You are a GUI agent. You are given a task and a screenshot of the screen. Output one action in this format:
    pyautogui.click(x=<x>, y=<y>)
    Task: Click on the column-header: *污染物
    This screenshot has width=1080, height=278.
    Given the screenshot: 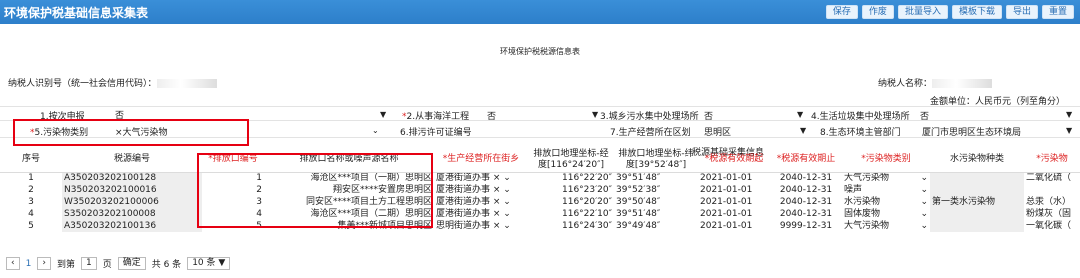 What is the action you would take?
    pyautogui.click(x=1052, y=160)
    